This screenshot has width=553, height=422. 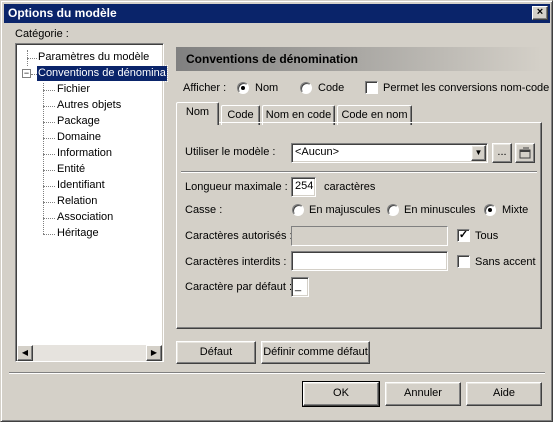 What do you see at coordinates (359, 59) in the screenshot?
I see `panel-title: Conventions de dénomination` at bounding box center [359, 59].